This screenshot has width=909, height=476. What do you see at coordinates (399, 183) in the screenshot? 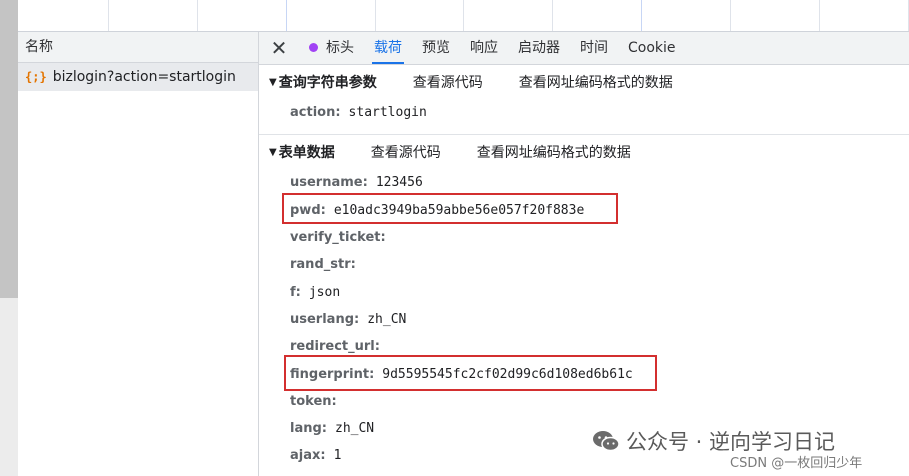
I see `param-value: 123456` at bounding box center [399, 183].